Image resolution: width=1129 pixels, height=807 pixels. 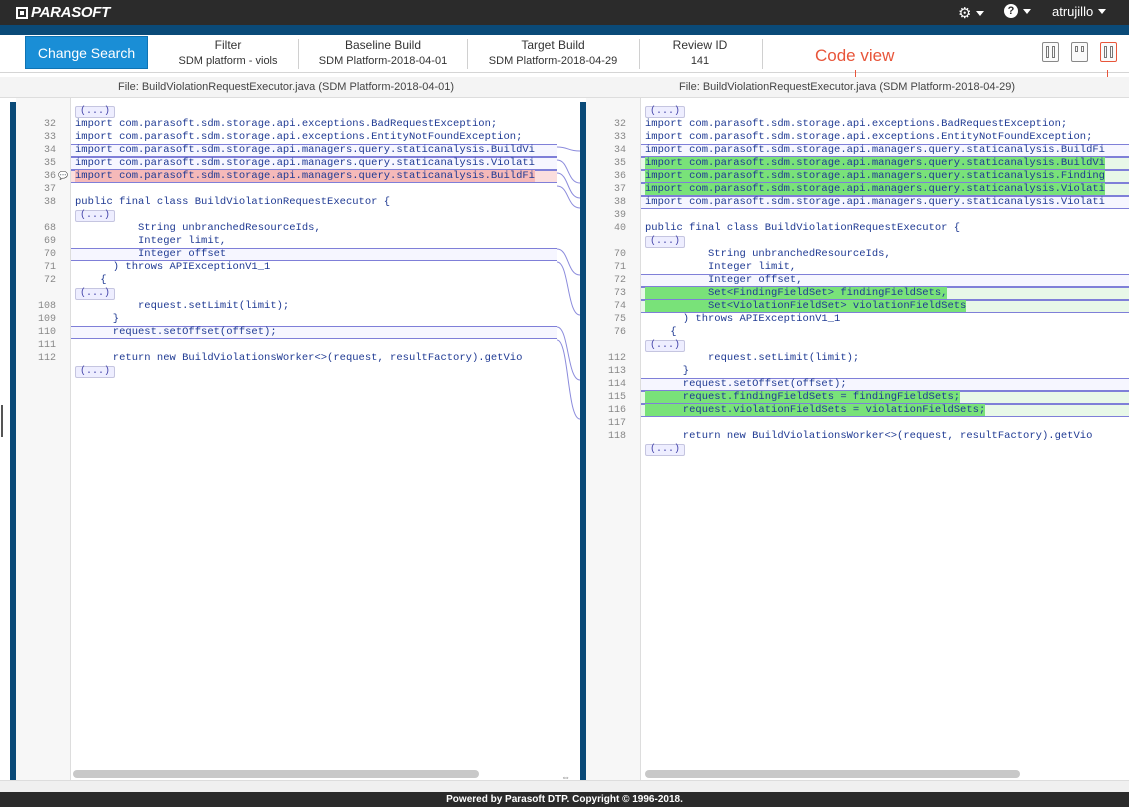 I want to click on code-line: 108 request.setLimit(limit);, so click(x=286, y=306).